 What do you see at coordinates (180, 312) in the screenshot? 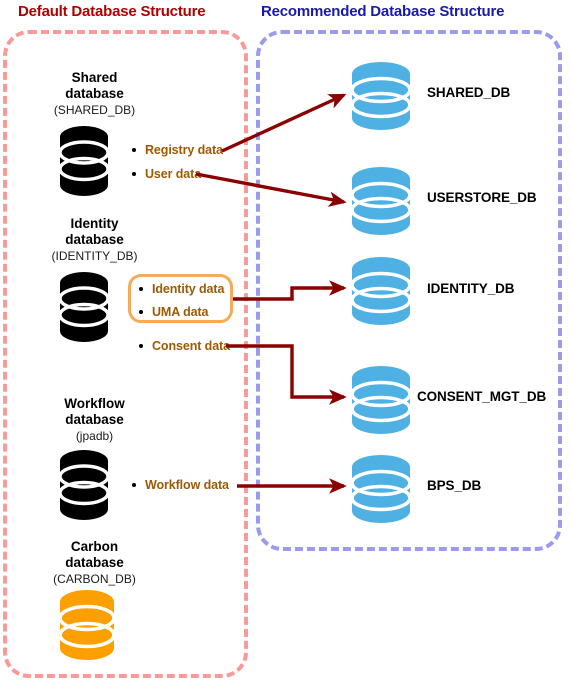
I see `data-item-label: UMA data` at bounding box center [180, 312].